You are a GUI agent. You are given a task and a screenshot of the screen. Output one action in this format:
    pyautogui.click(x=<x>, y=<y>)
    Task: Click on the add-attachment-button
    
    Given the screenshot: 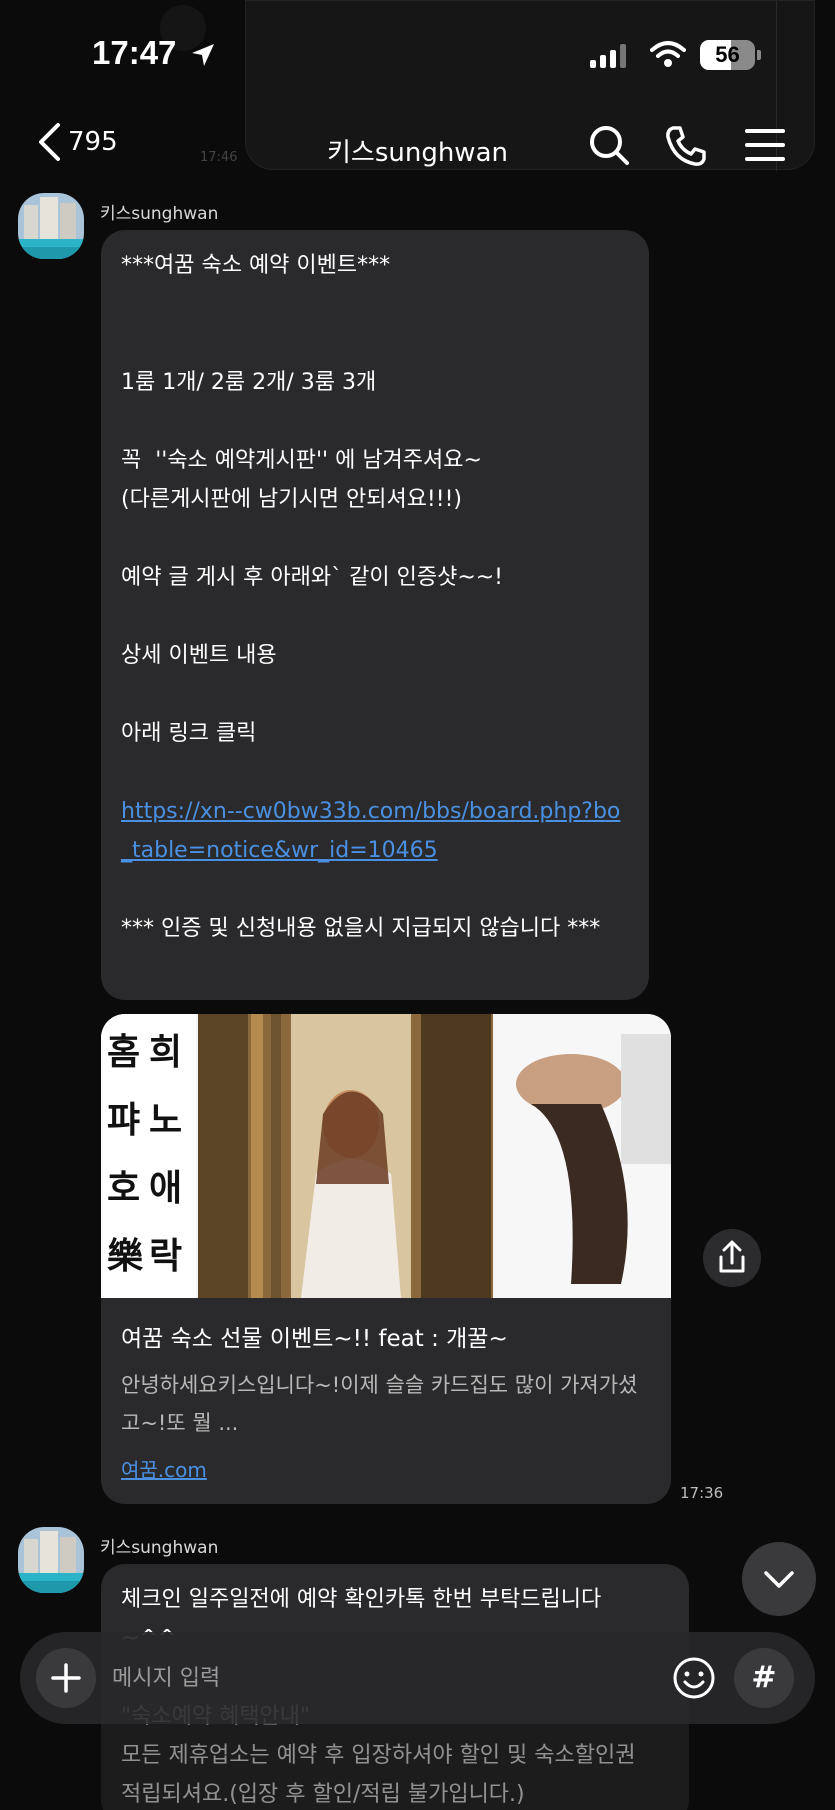 What is the action you would take?
    pyautogui.click(x=66, y=1678)
    